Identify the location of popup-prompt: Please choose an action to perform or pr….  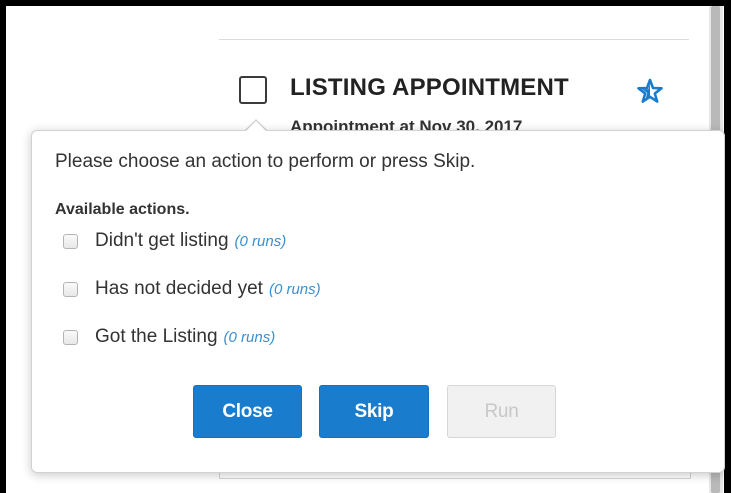
(265, 161).